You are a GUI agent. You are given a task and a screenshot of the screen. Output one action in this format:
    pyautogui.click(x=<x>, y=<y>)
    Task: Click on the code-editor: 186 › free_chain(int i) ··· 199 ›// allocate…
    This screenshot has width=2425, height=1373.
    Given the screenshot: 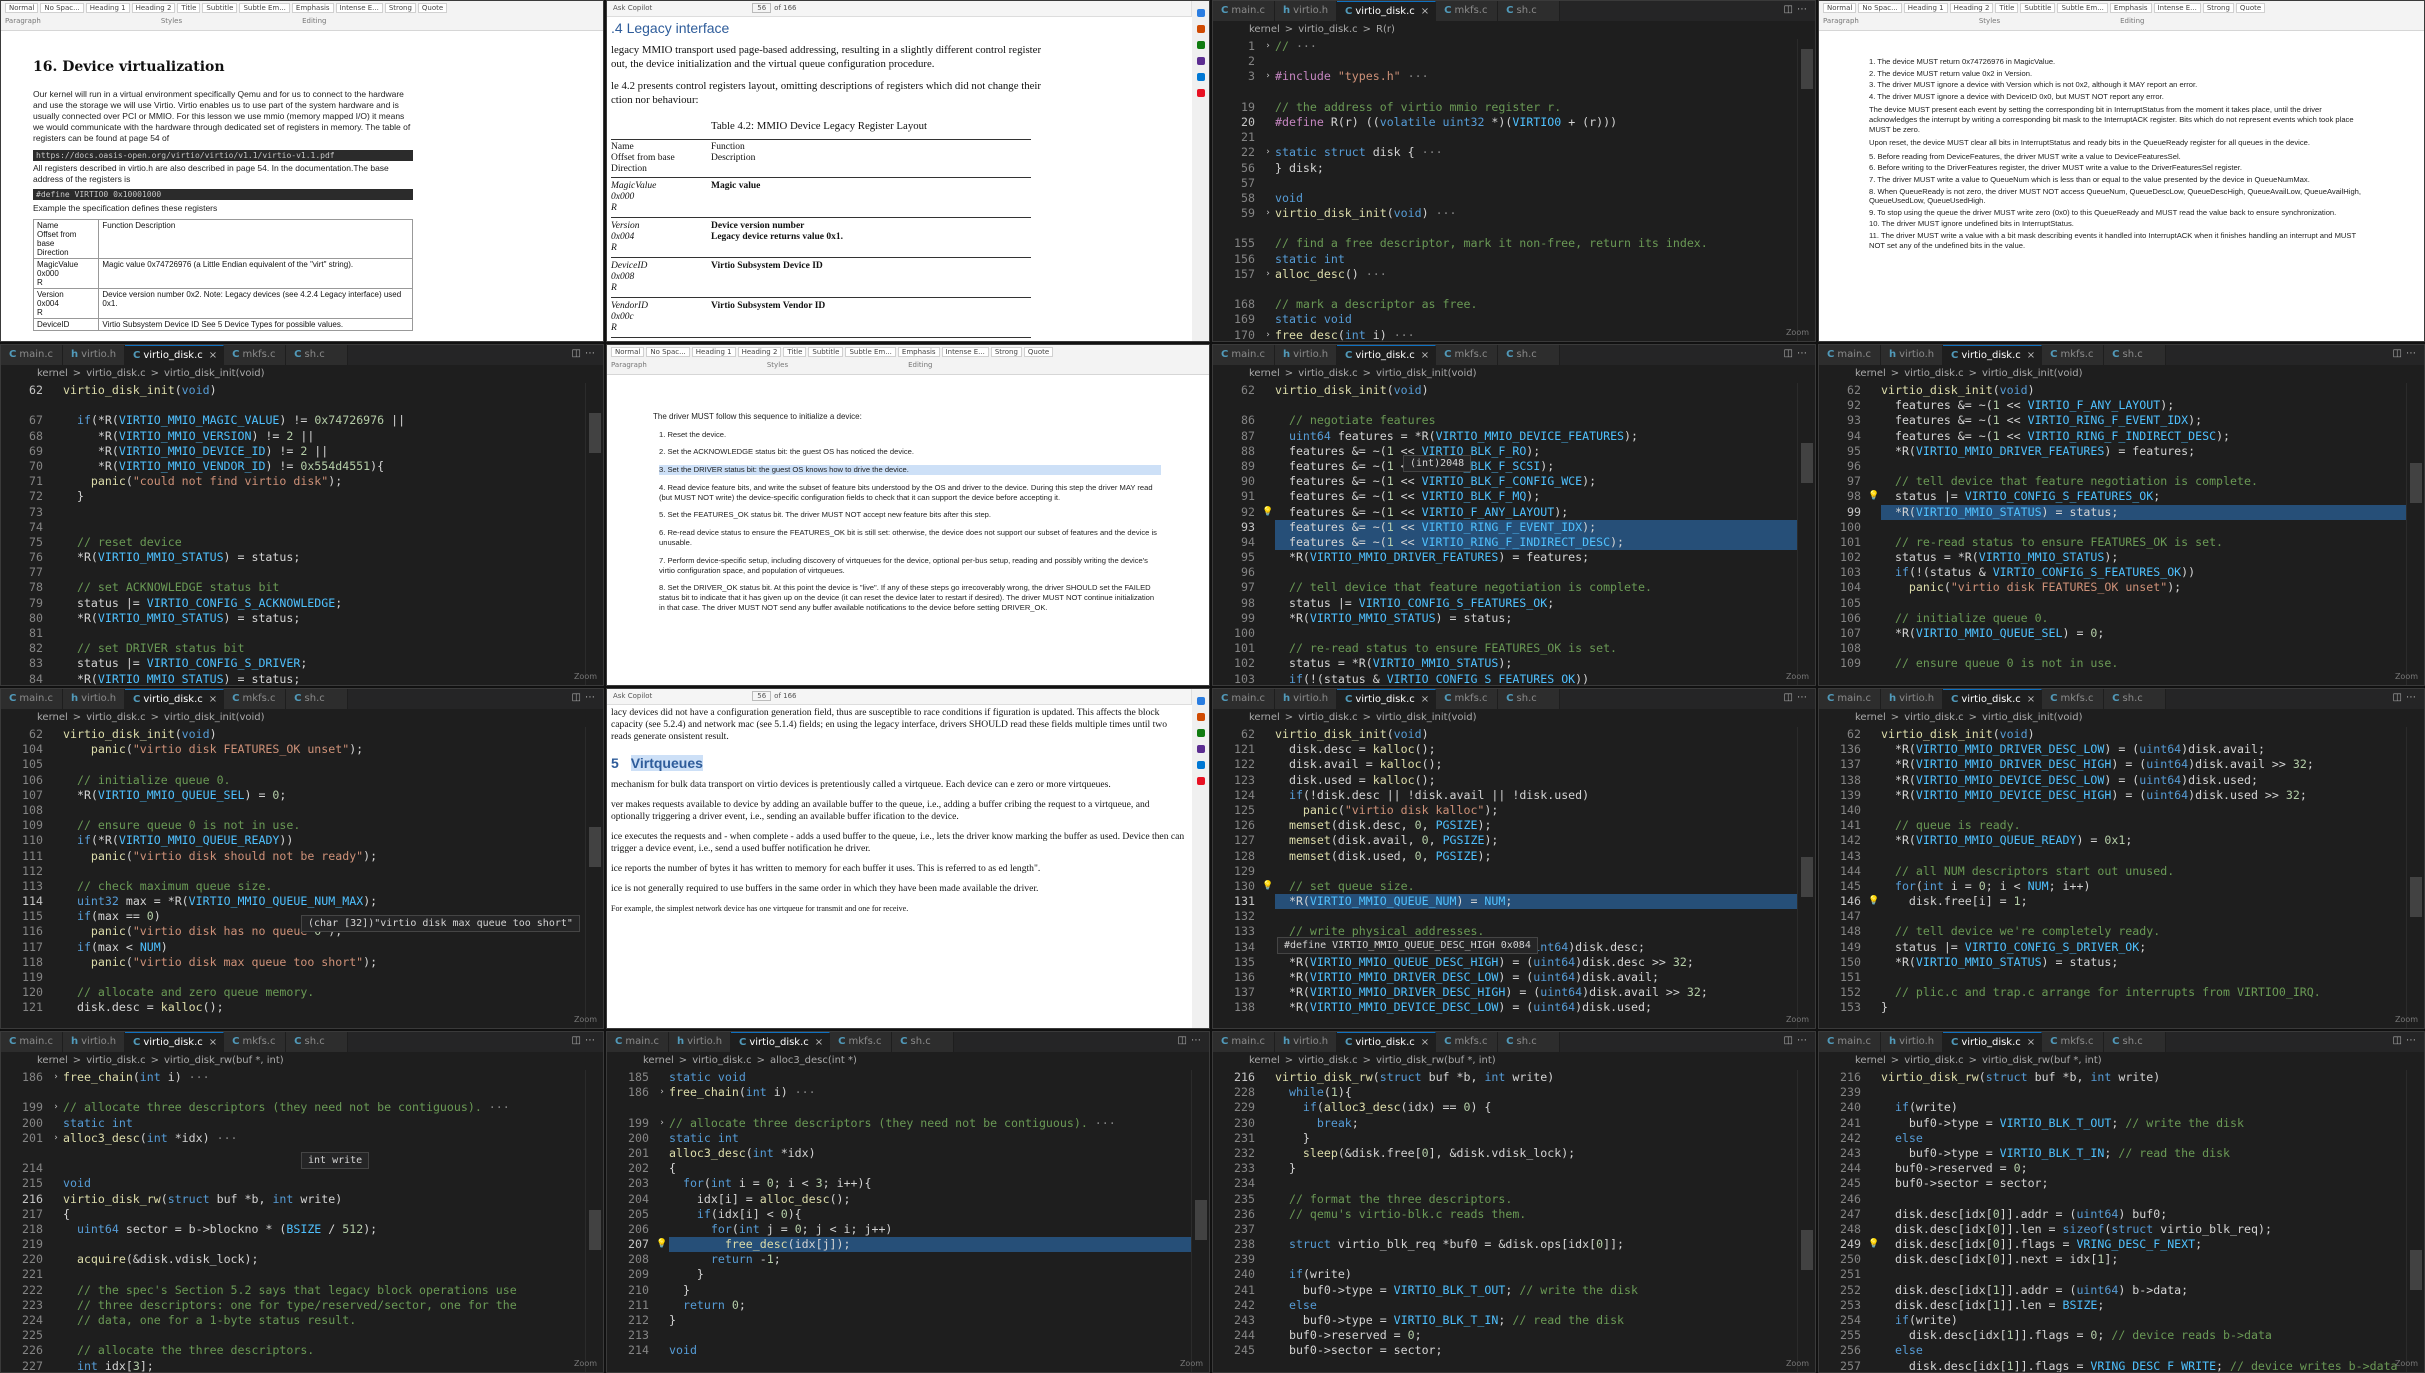 What is the action you would take?
    pyautogui.click(x=293, y=1221)
    